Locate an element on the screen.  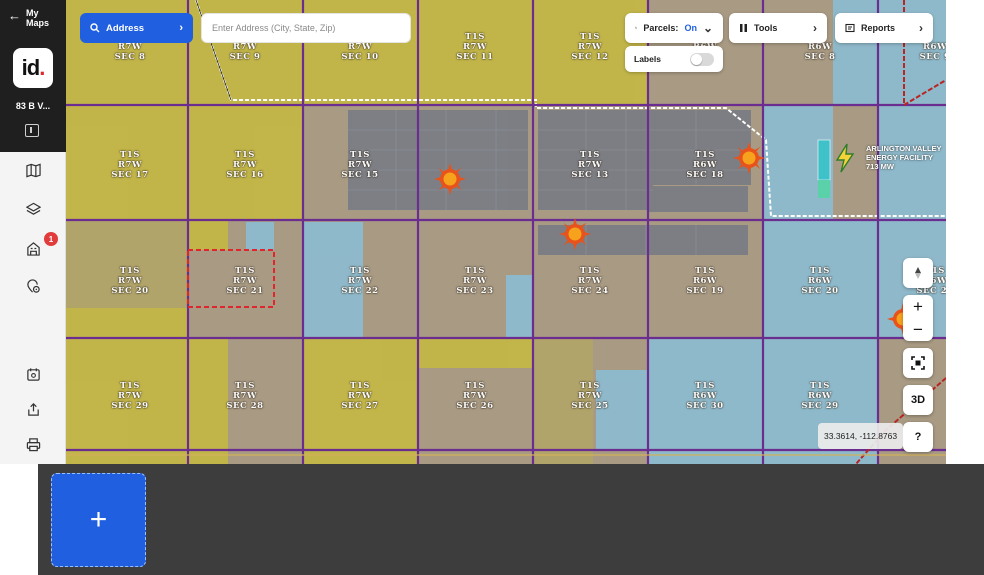
section-label: T1S R7W SEC 26 is located at coordinates (475, 396).